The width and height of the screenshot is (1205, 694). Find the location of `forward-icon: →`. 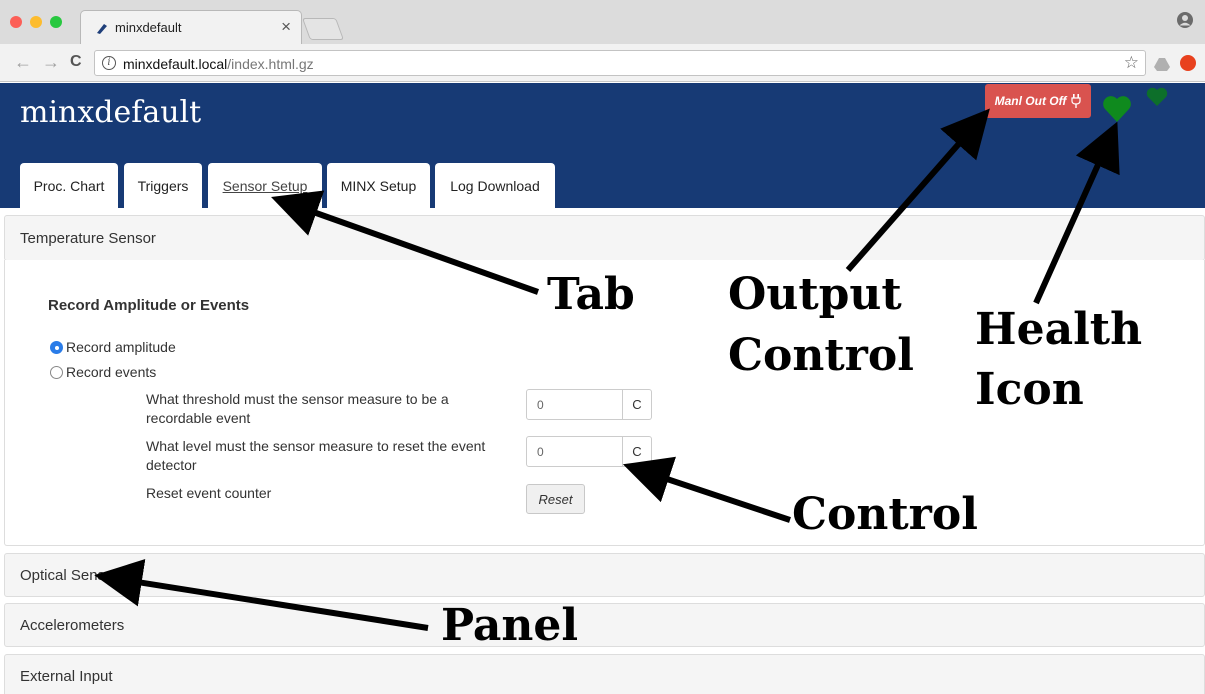

forward-icon: → is located at coordinates (51, 62).